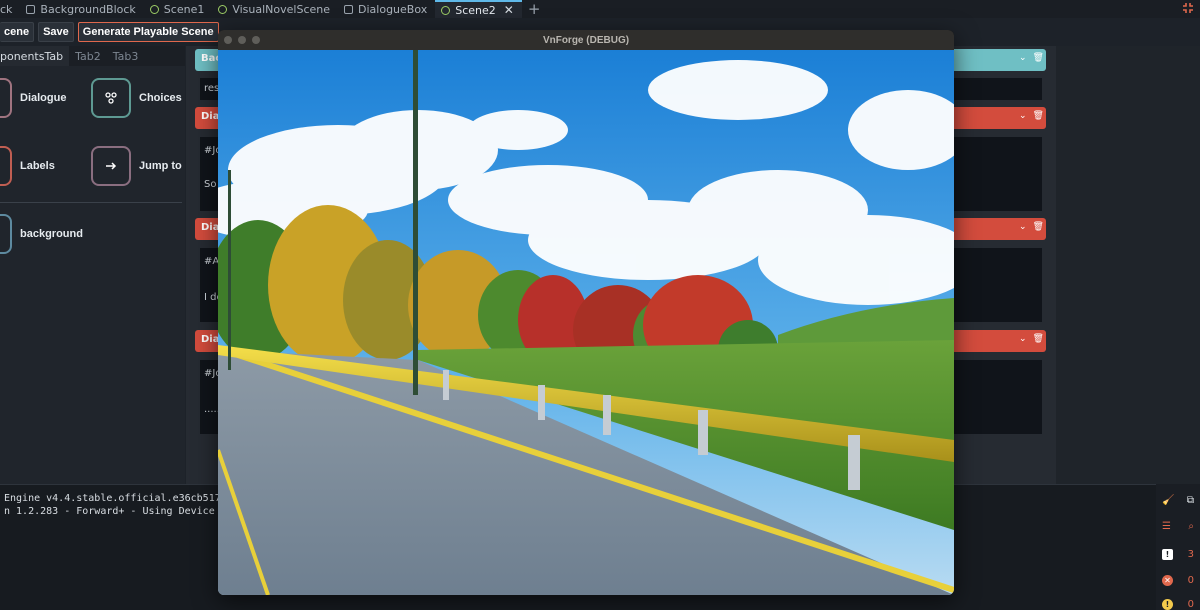 Image resolution: width=1200 pixels, height=610 pixels. What do you see at coordinates (534, 9) in the screenshot?
I see `add-tab-icon: +` at bounding box center [534, 9].